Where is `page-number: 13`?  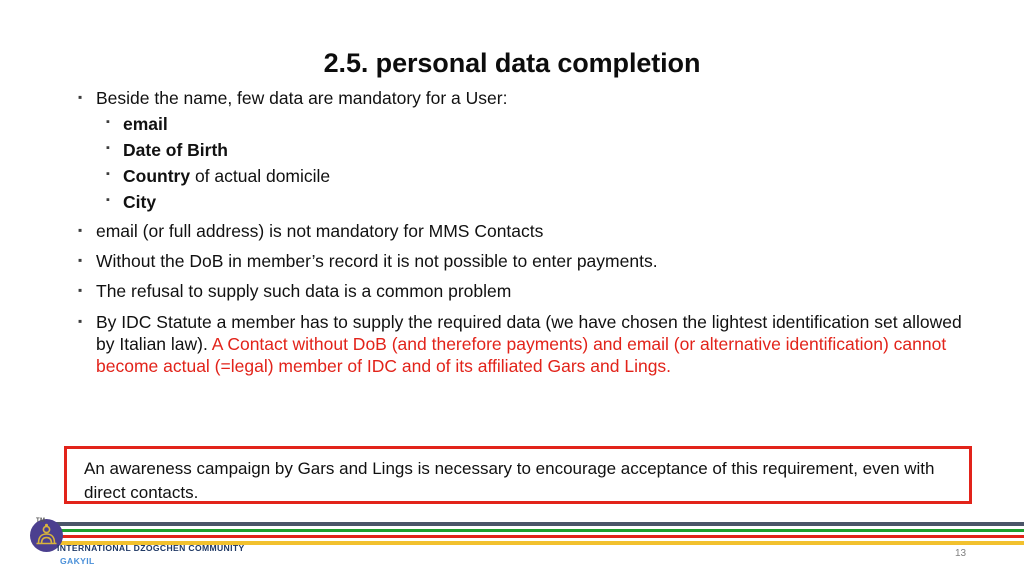 page-number: 13 is located at coordinates (961, 553).